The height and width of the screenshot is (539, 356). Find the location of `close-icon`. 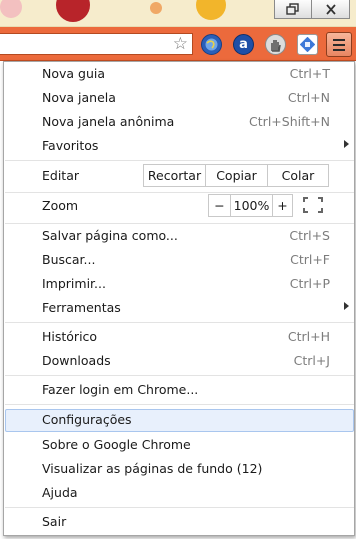

close-icon is located at coordinates (330, 9).